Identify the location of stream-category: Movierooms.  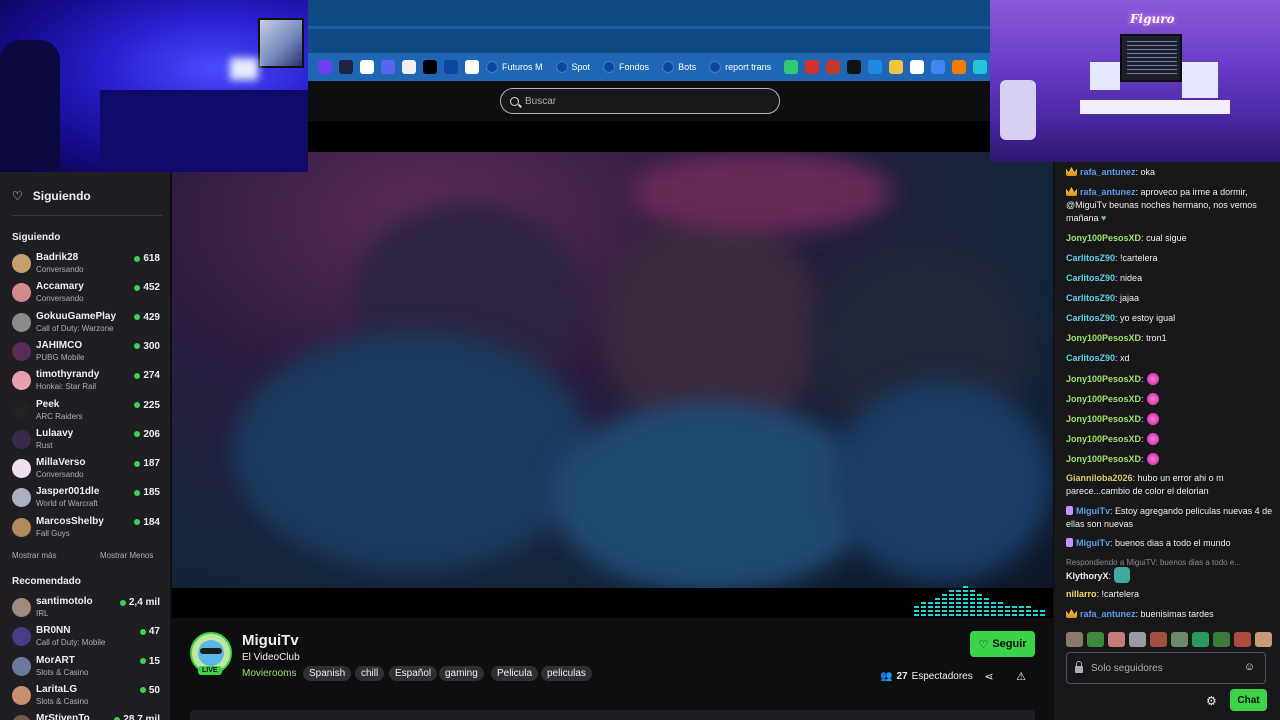
(269, 673).